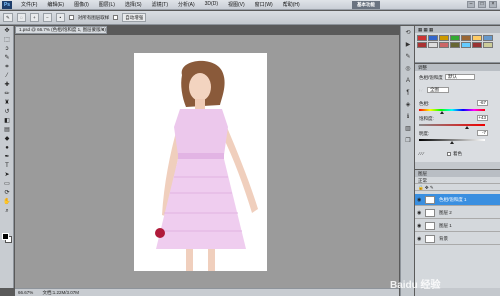 The image size is (500, 296). Describe the element at coordinates (186, 4) in the screenshot. I see `menu-analysis: 分析(A)` at that location.